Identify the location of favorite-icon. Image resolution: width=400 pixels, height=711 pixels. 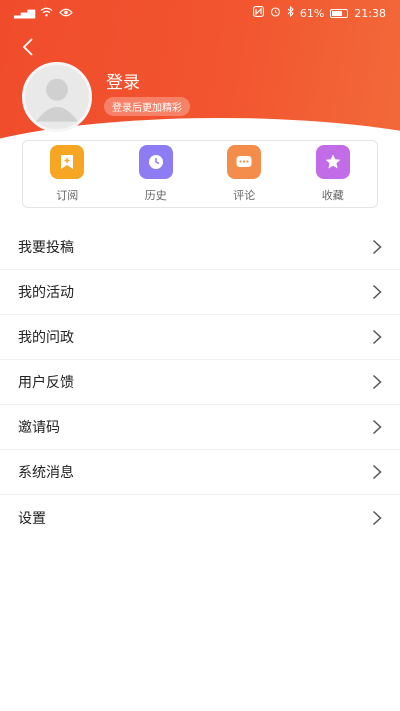
(332, 162).